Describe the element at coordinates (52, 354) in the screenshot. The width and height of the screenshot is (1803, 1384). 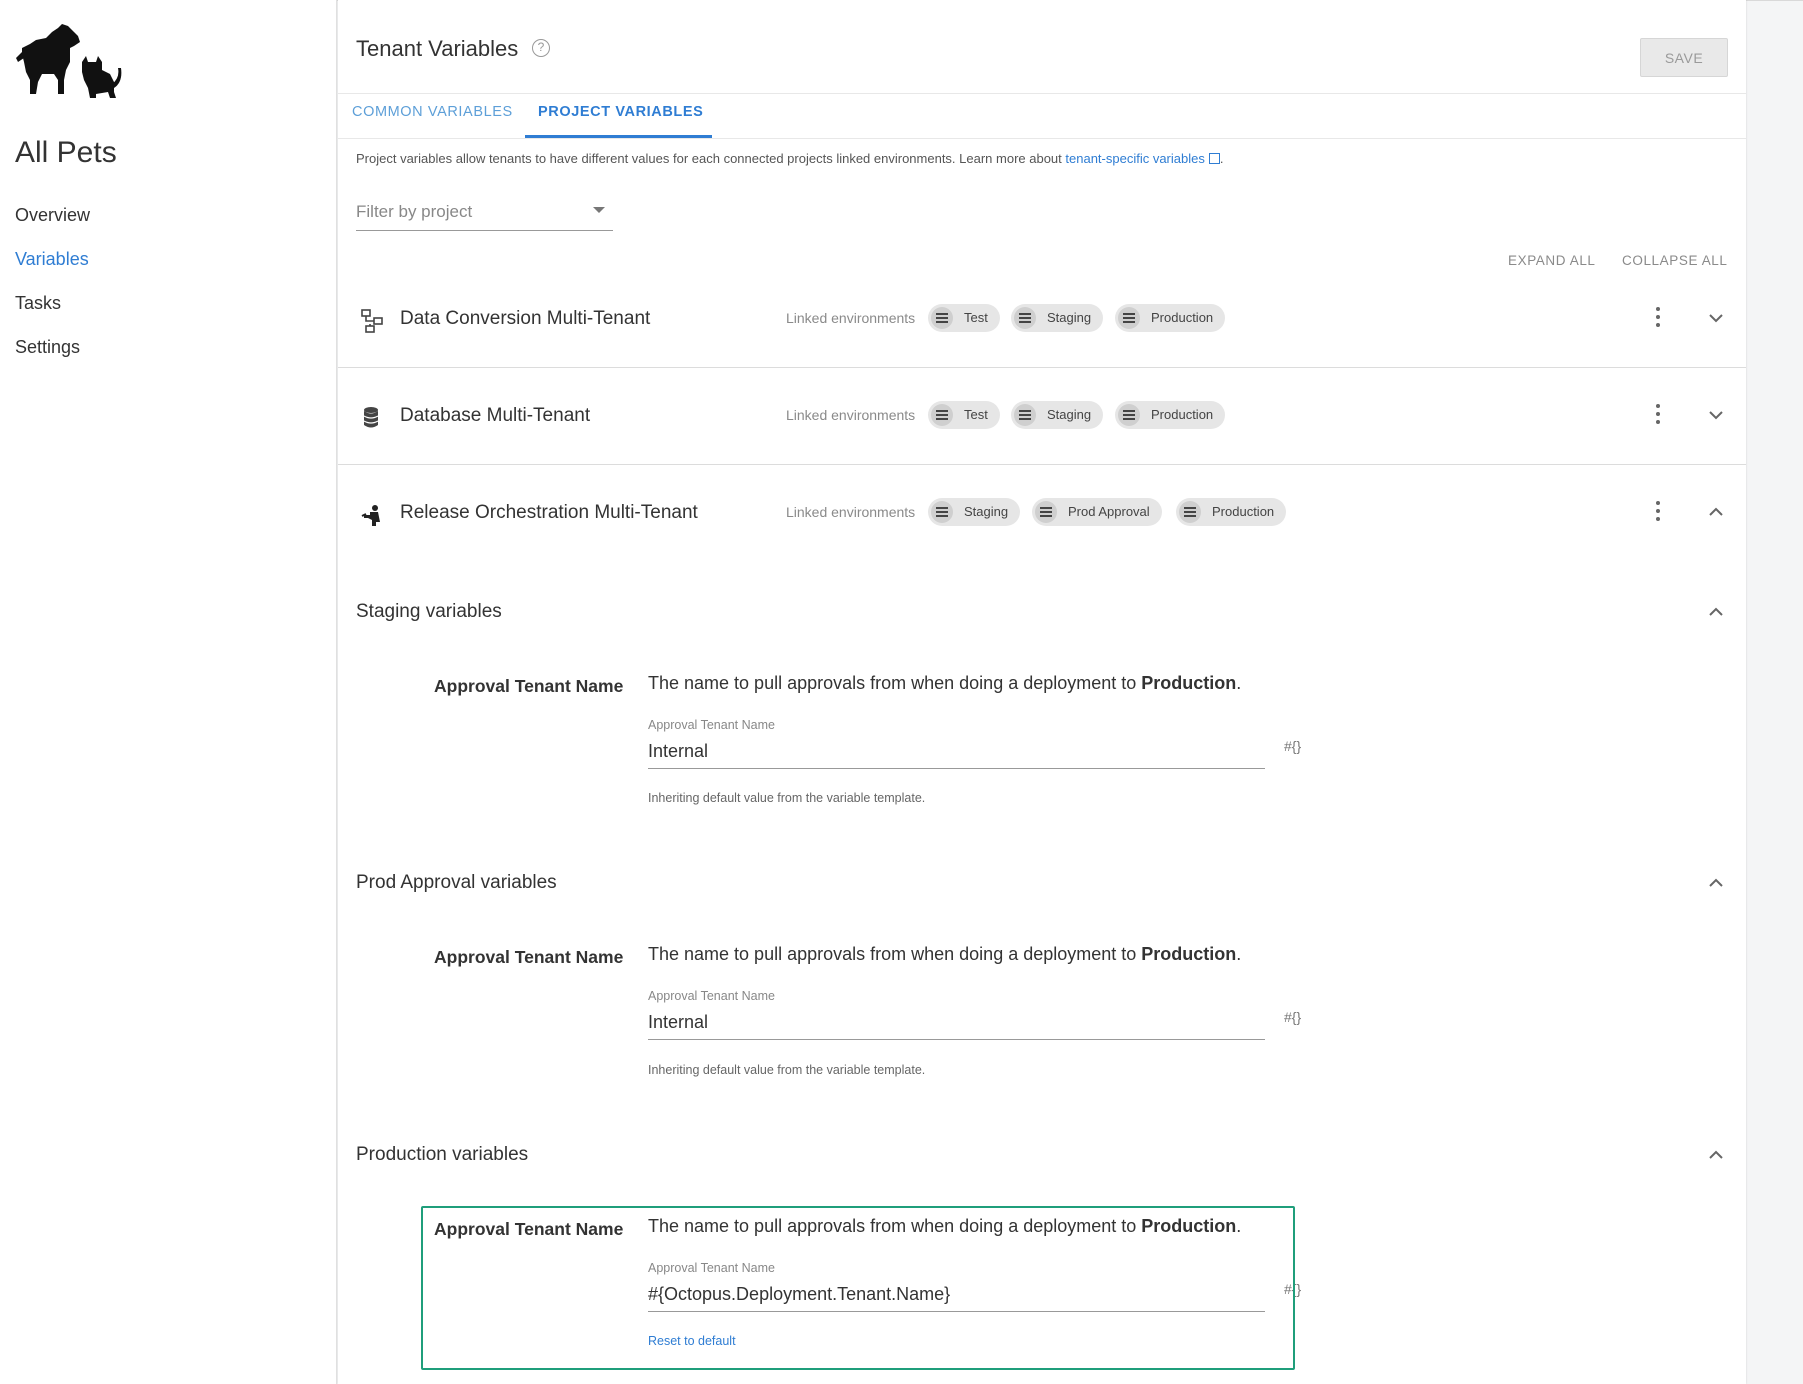
I see `sidebar-item-settings: Settings` at that location.